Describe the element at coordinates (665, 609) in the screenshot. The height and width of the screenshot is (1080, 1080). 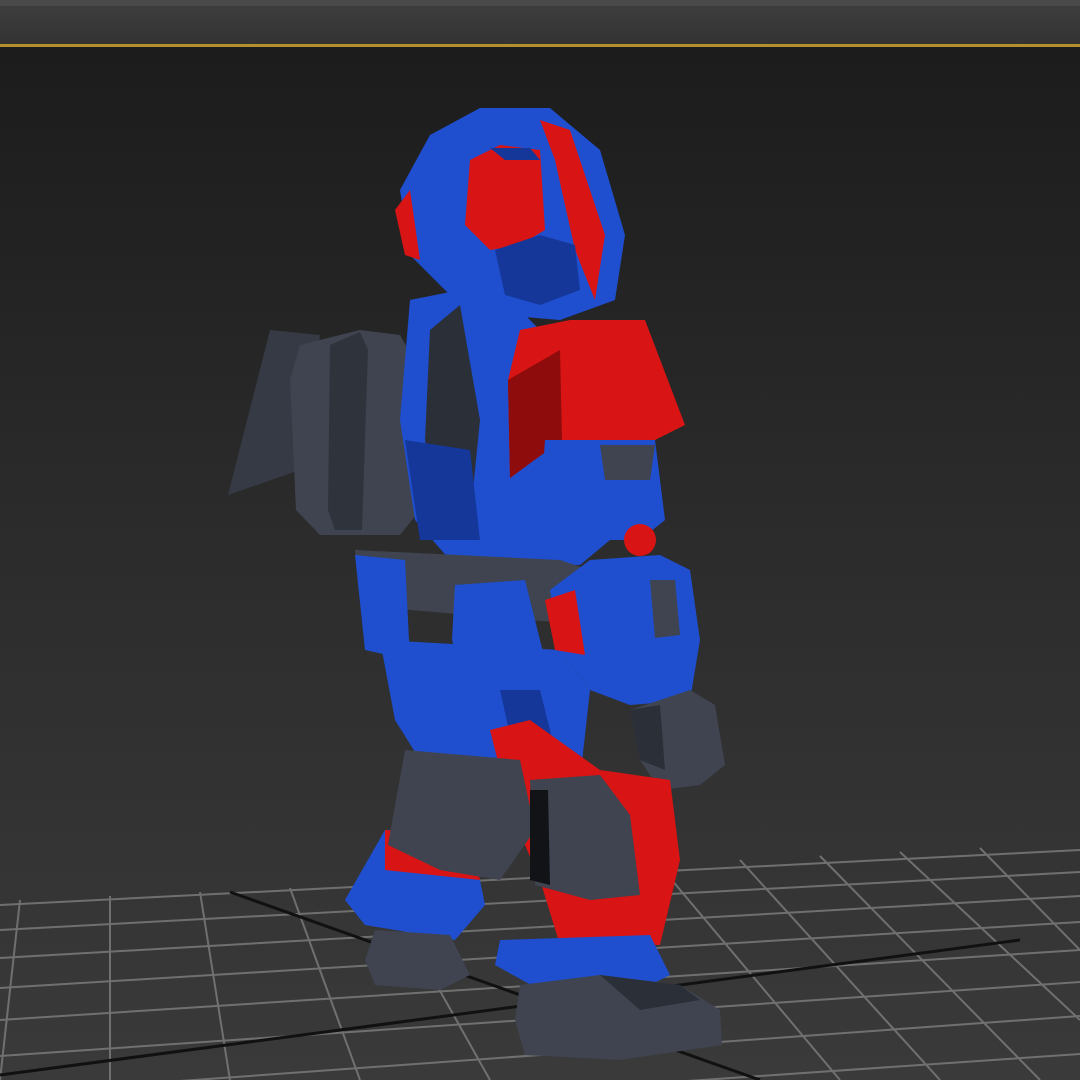
I see `forearm-slot` at that location.